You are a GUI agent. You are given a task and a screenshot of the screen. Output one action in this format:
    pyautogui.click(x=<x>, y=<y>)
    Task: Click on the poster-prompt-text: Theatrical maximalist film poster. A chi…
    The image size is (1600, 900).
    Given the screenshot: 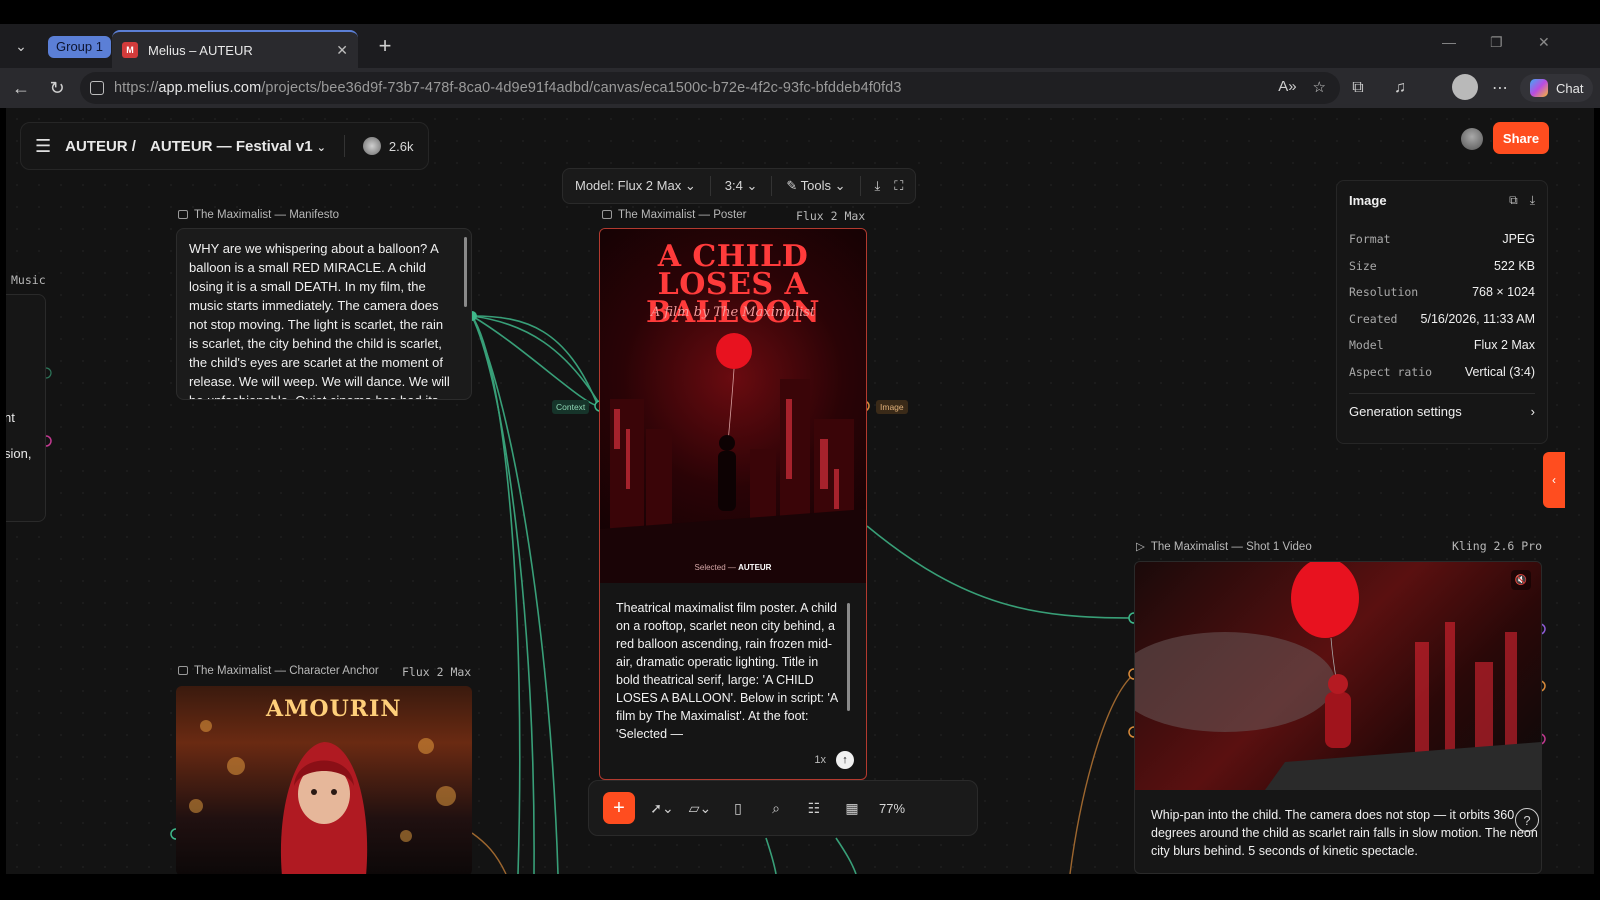 What is the action you would take?
    pyautogui.click(x=727, y=671)
    